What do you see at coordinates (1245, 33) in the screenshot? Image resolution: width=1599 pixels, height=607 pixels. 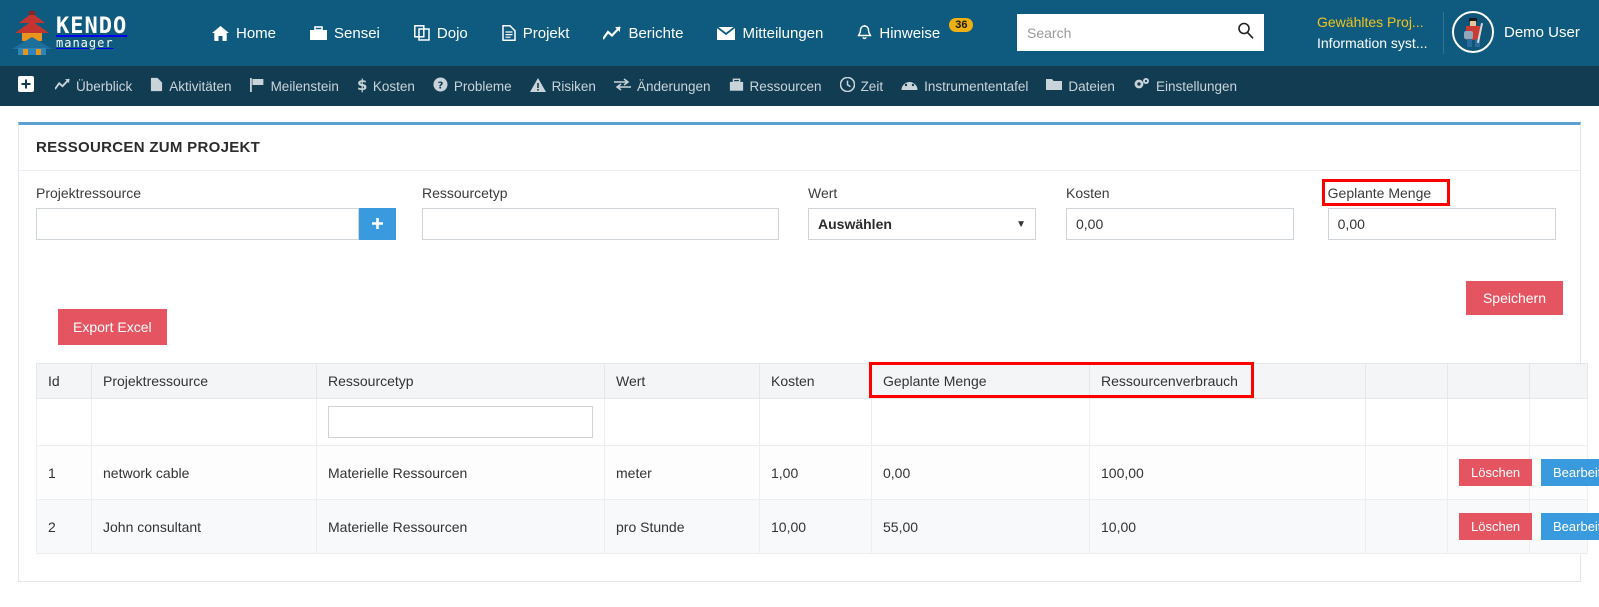 I see `search-icon` at bounding box center [1245, 33].